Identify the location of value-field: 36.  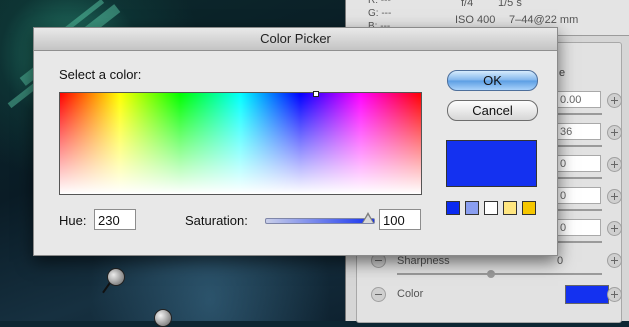
(578, 131).